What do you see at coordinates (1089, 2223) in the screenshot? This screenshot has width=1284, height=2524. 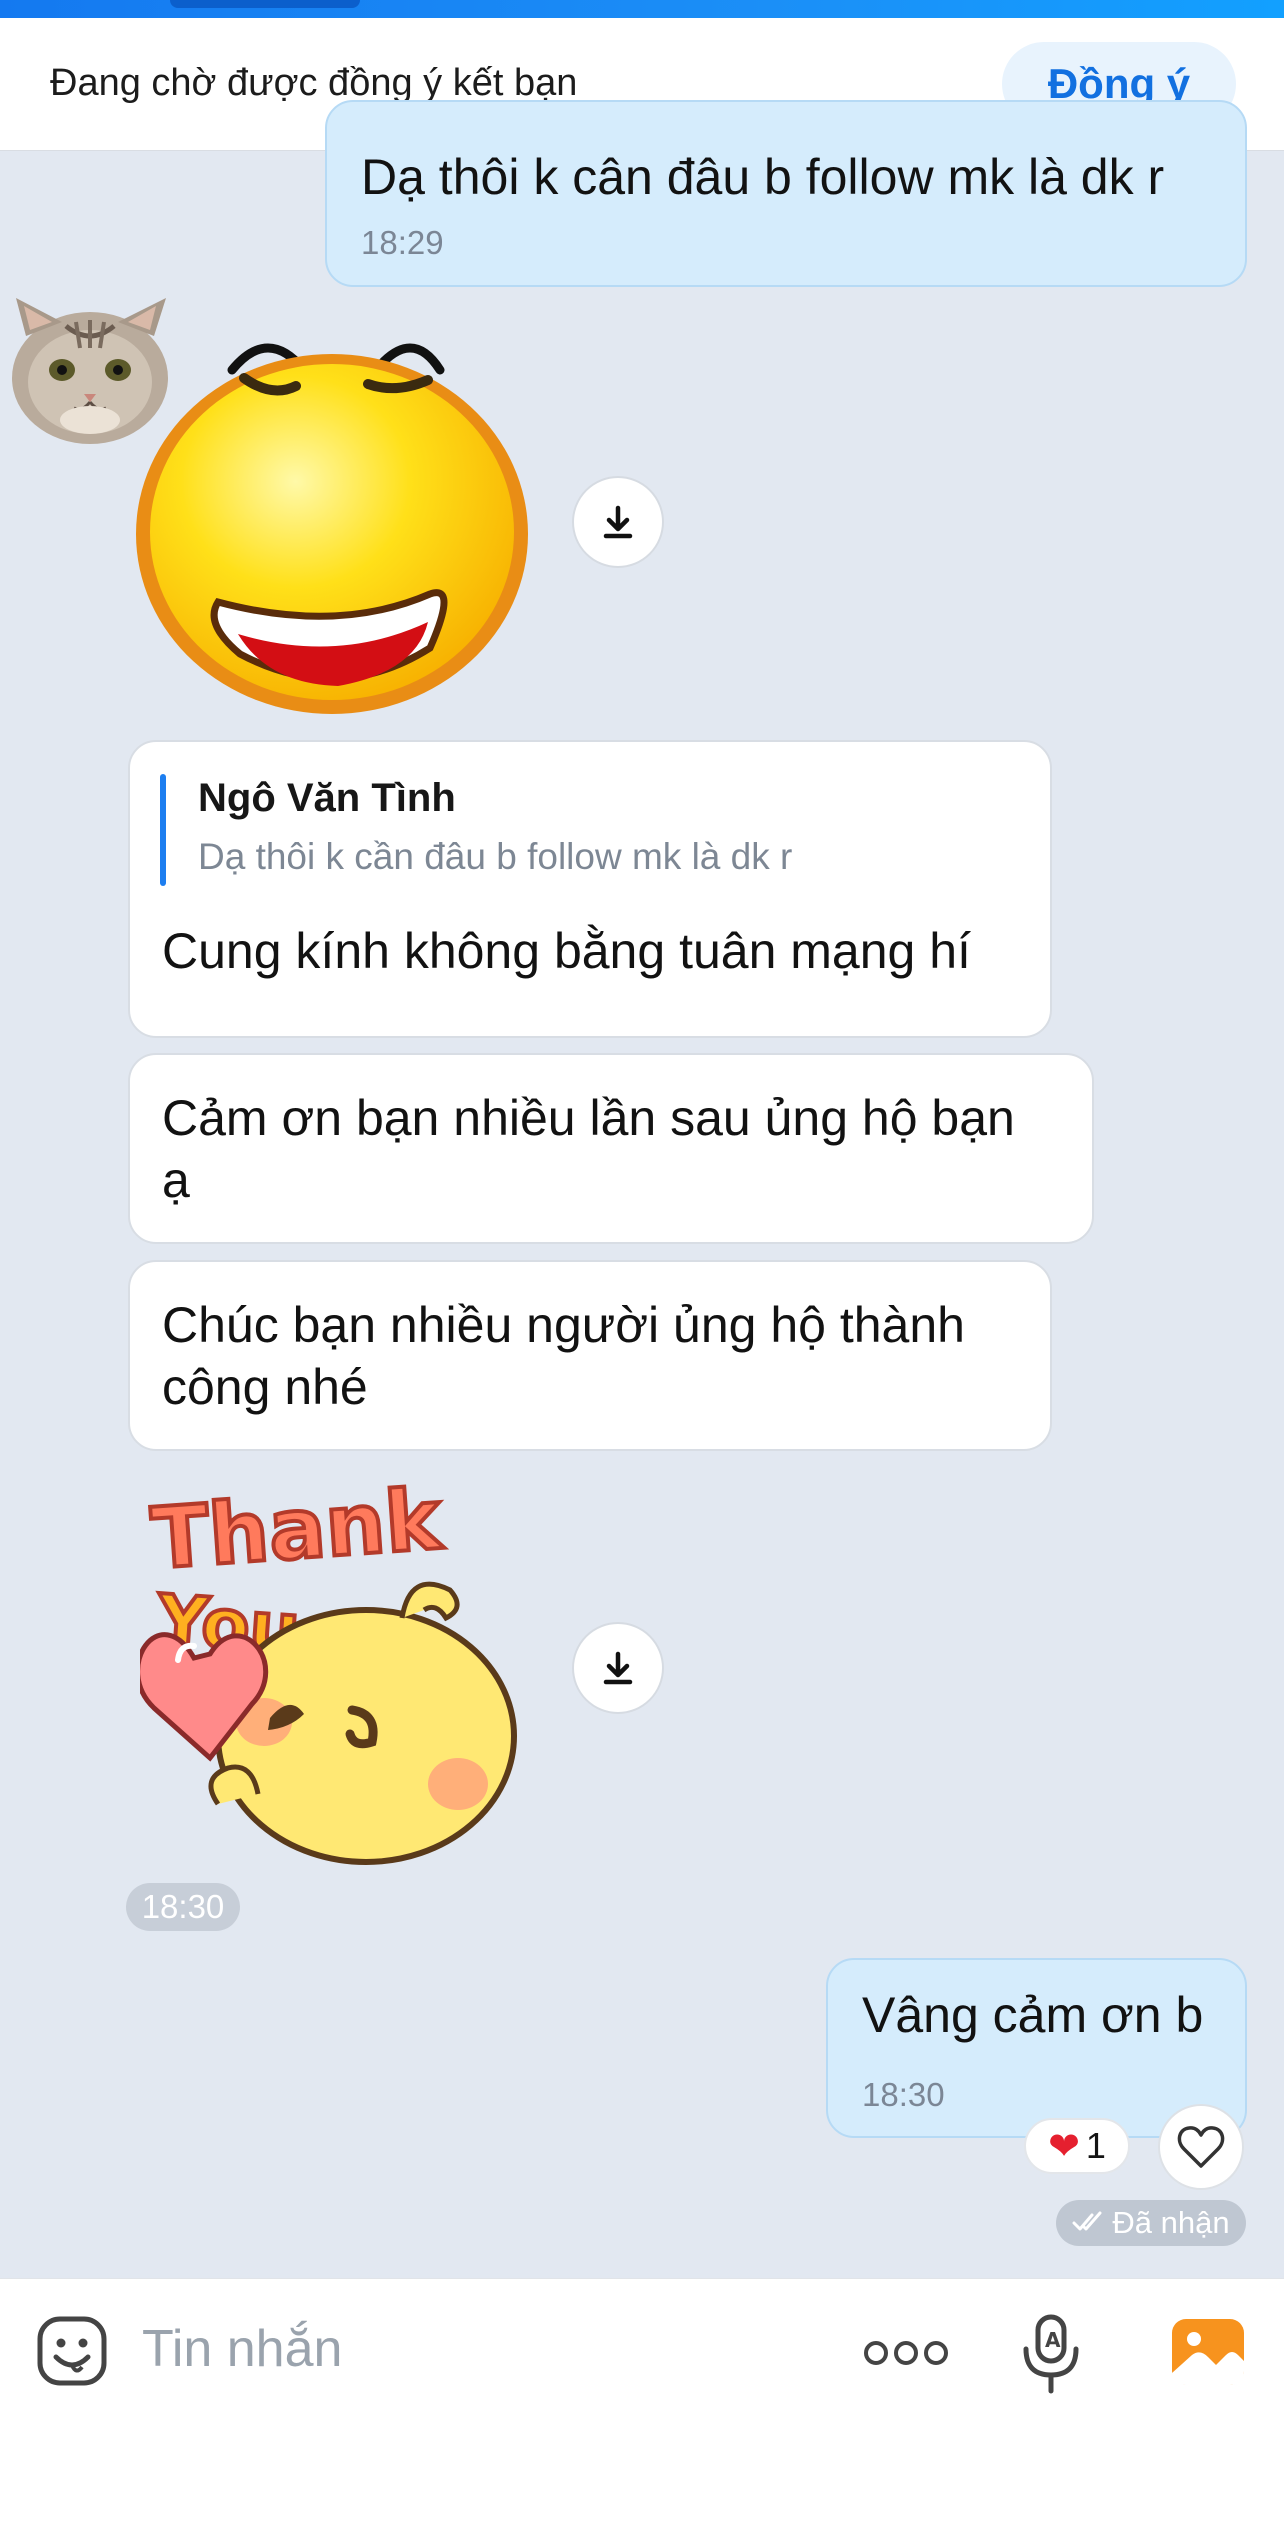 I see `double-check-icon` at bounding box center [1089, 2223].